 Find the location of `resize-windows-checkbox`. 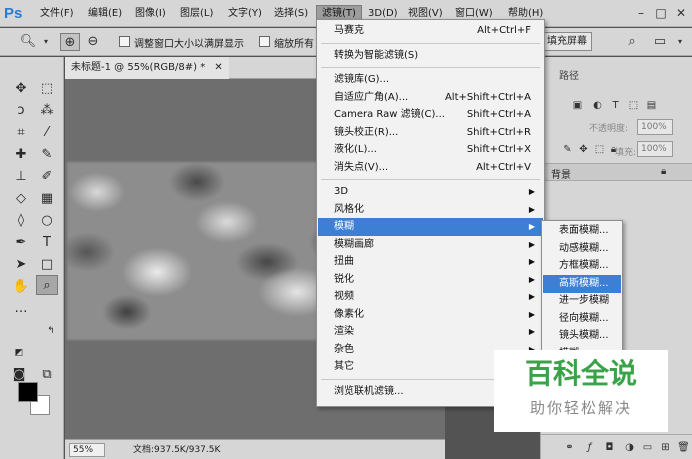

resize-windows-checkbox is located at coordinates (124, 41).